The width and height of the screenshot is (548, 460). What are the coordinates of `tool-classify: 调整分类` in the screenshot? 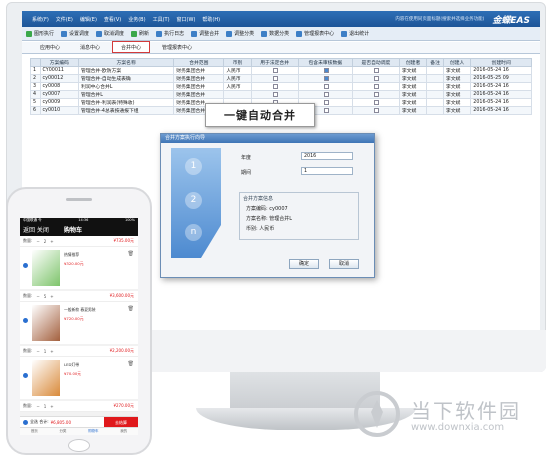 It's located at (240, 33).